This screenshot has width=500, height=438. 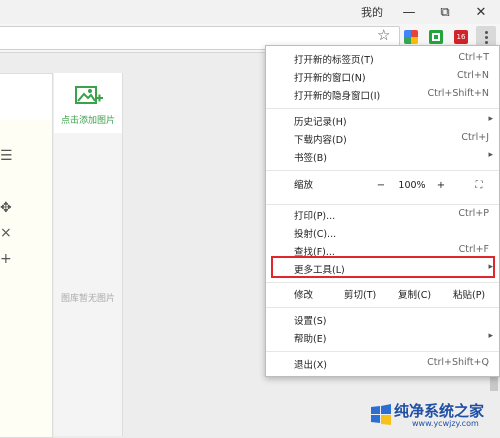 I want to click on profile-name: 我的, so click(x=372, y=12).